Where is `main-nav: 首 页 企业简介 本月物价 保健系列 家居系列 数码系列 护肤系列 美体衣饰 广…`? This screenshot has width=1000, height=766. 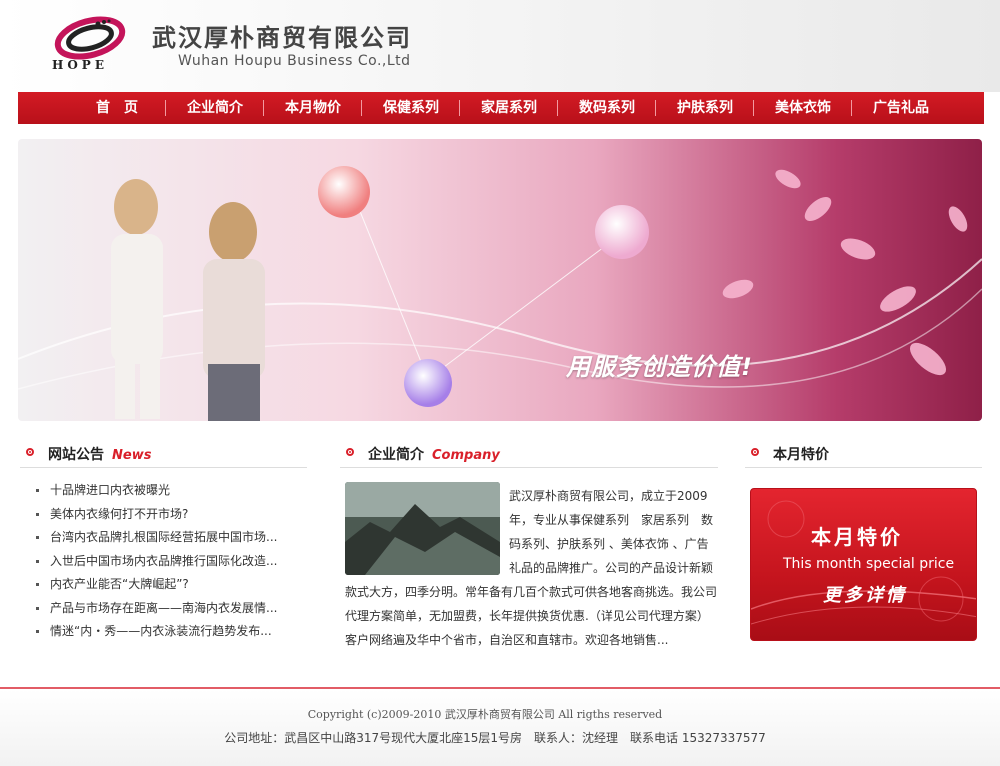 main-nav: 首 页 企业简介 本月物价 保健系列 家居系列 数码系列 护肤系列 美体衣饰 广… is located at coordinates (501, 108).